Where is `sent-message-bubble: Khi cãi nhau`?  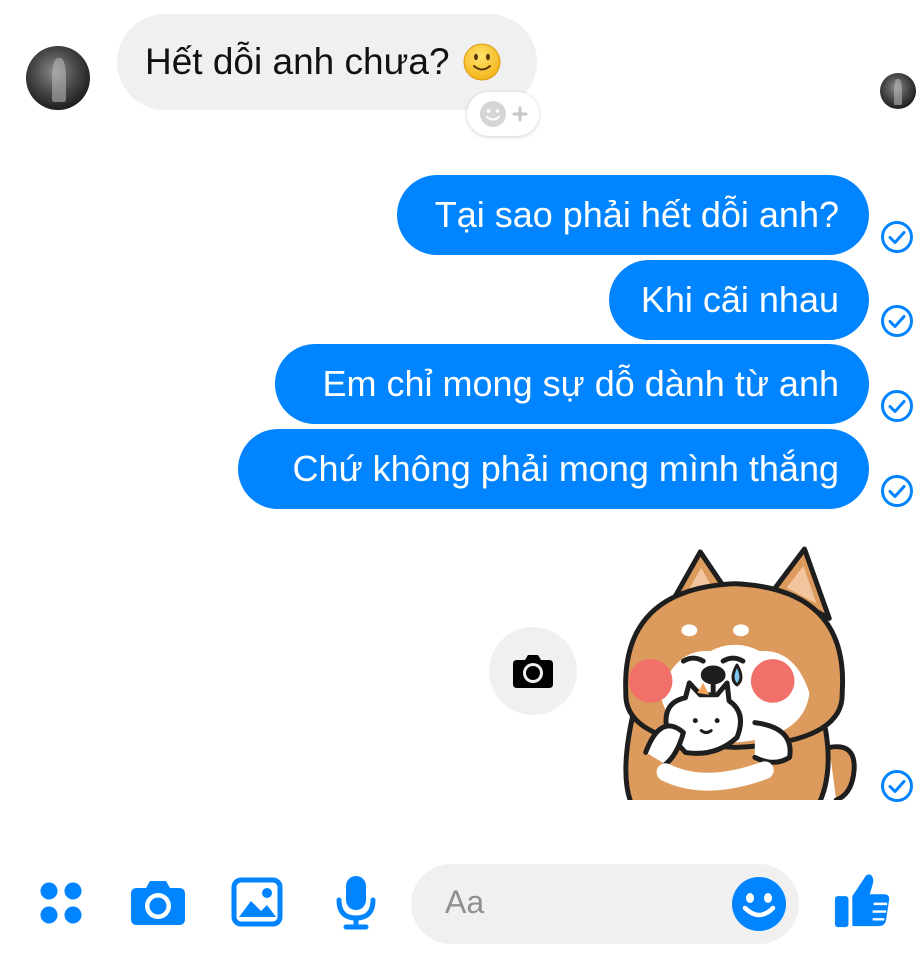
sent-message-bubble: Khi cãi nhau is located at coordinates (739, 300).